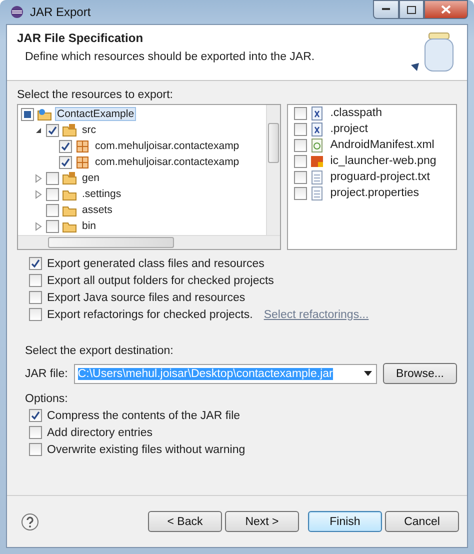  What do you see at coordinates (345, 521) in the screenshot?
I see `wizard-button: Finish` at bounding box center [345, 521].